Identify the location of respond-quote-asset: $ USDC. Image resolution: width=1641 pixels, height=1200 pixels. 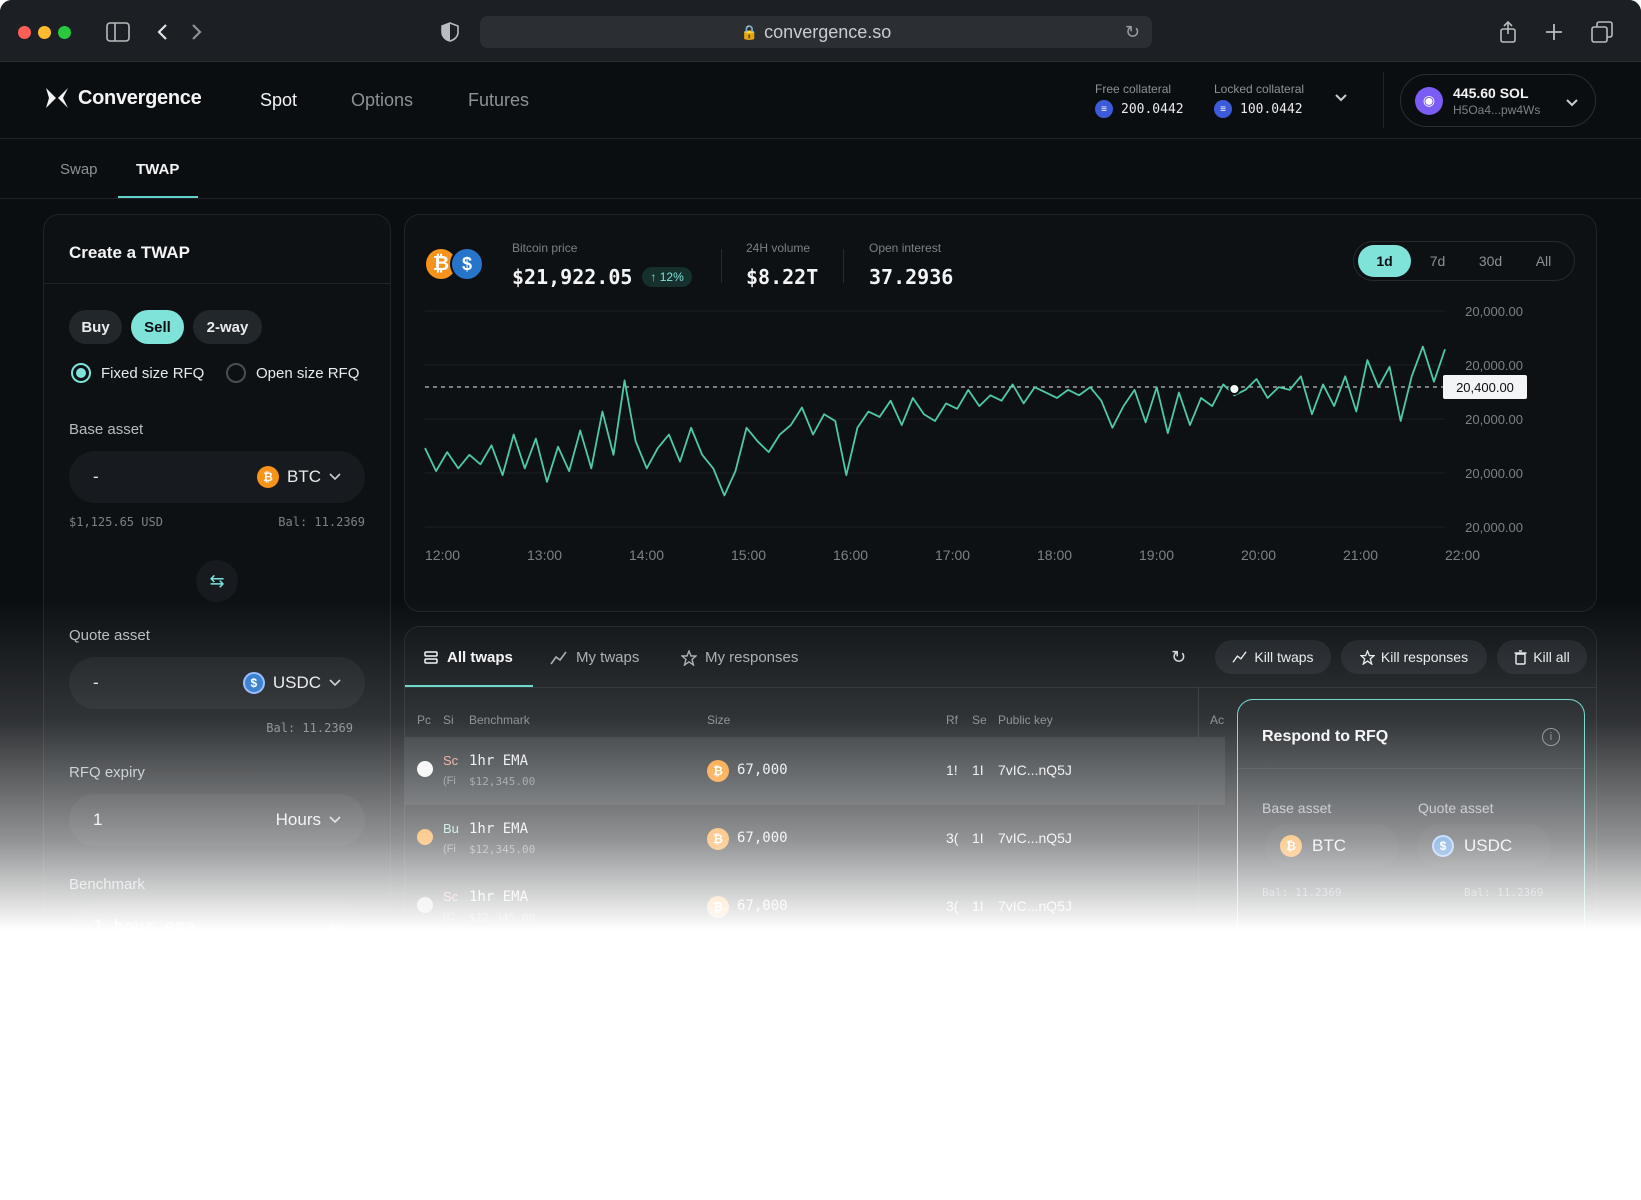
(1484, 846).